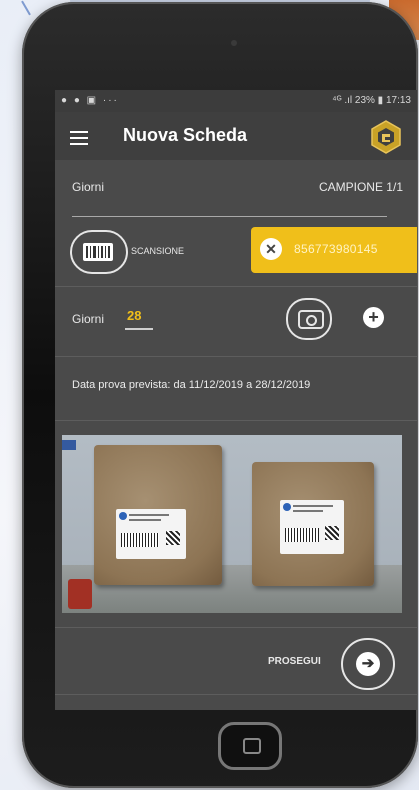 The height and width of the screenshot is (790, 419). What do you see at coordinates (360, 187) in the screenshot?
I see `sample-counter: CAMPIONE 1/1` at bounding box center [360, 187].